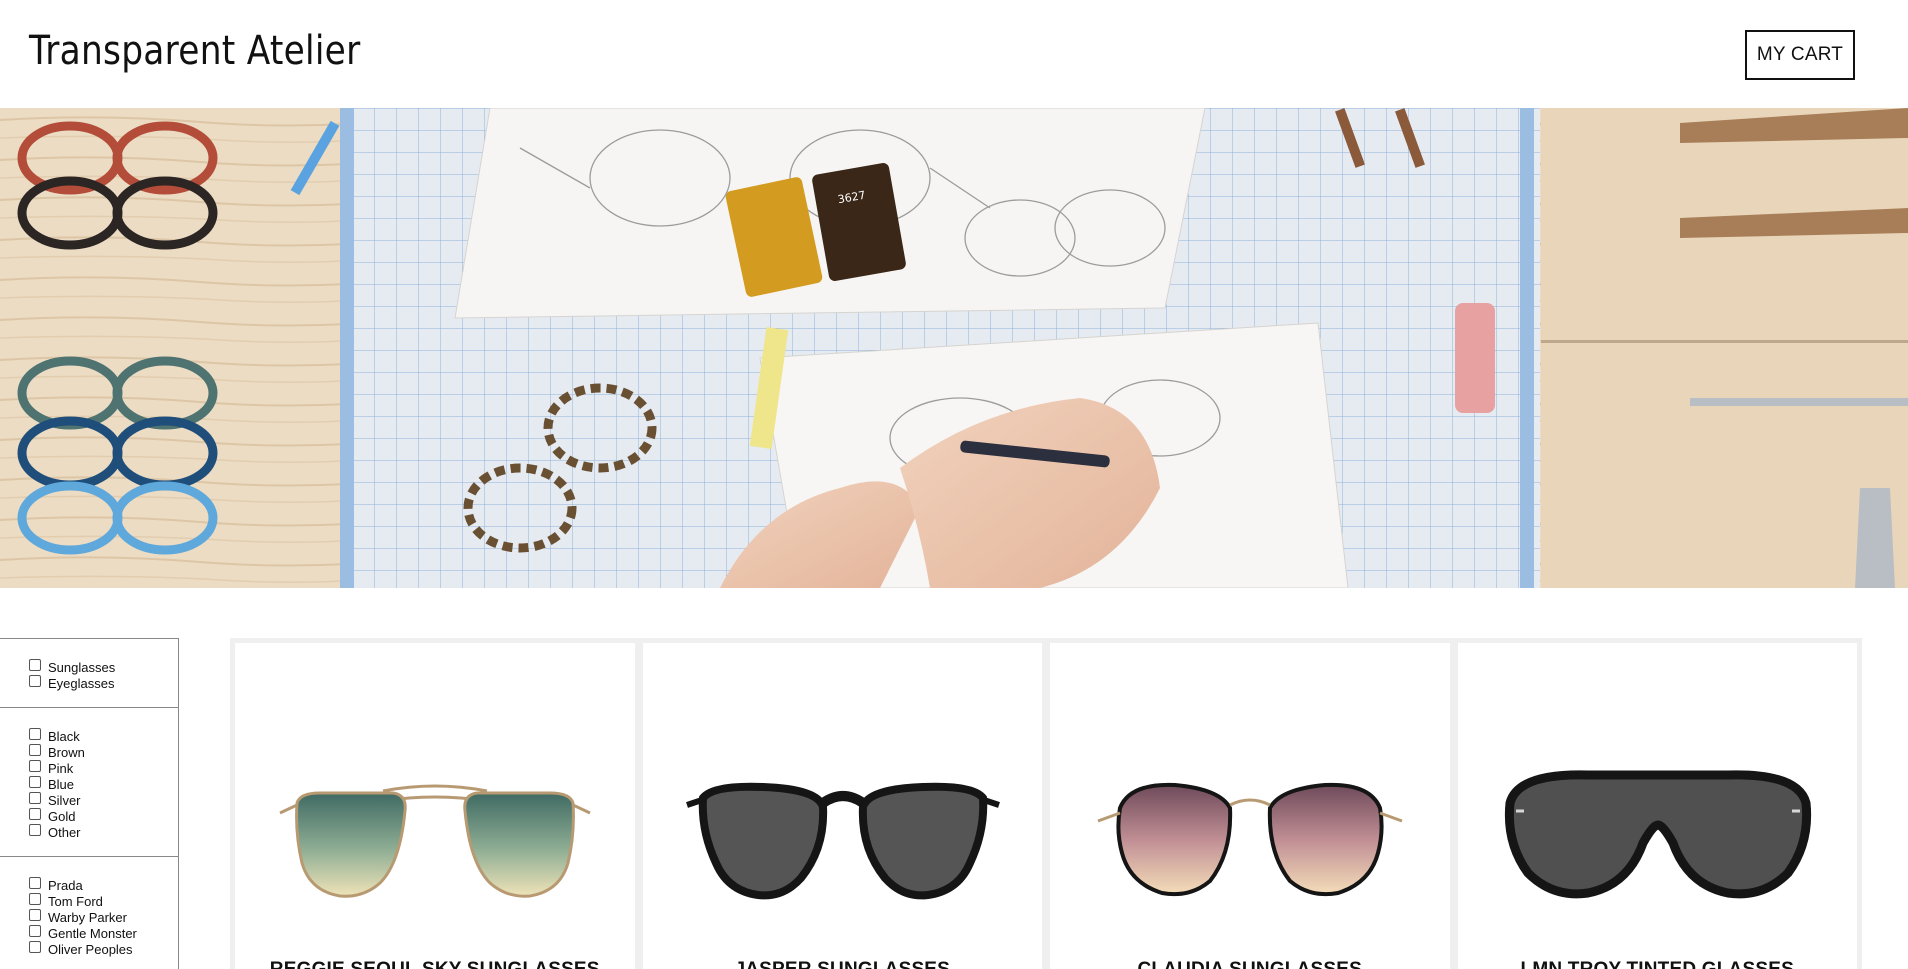 The height and width of the screenshot is (969, 1908). What do you see at coordinates (103, 768) in the screenshot?
I see `filter-option-pink: Pink` at bounding box center [103, 768].